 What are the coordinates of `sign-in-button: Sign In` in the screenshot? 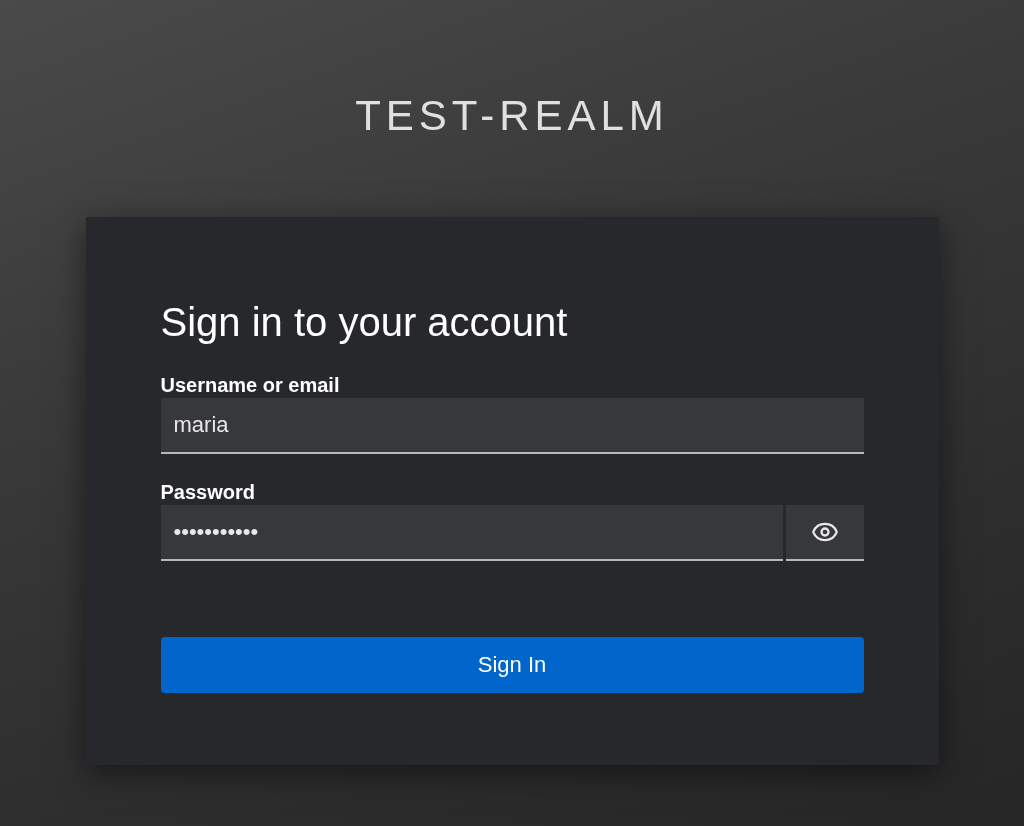 It's located at (512, 665).